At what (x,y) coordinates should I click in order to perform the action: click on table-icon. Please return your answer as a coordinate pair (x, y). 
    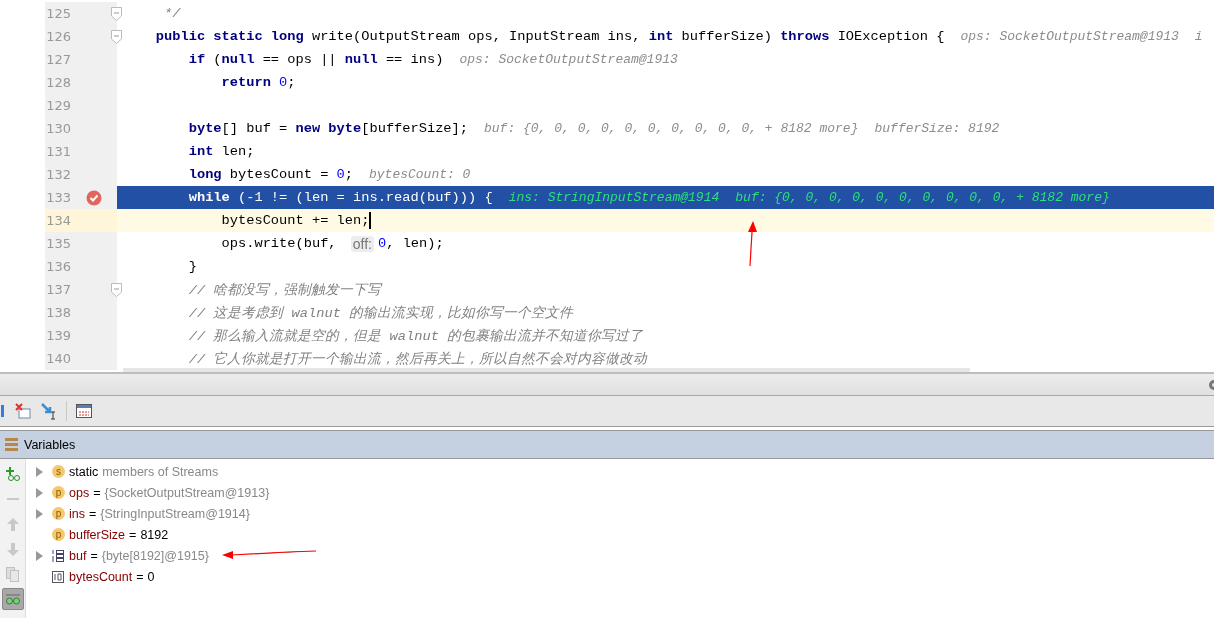
    Looking at the image, I should click on (84, 411).